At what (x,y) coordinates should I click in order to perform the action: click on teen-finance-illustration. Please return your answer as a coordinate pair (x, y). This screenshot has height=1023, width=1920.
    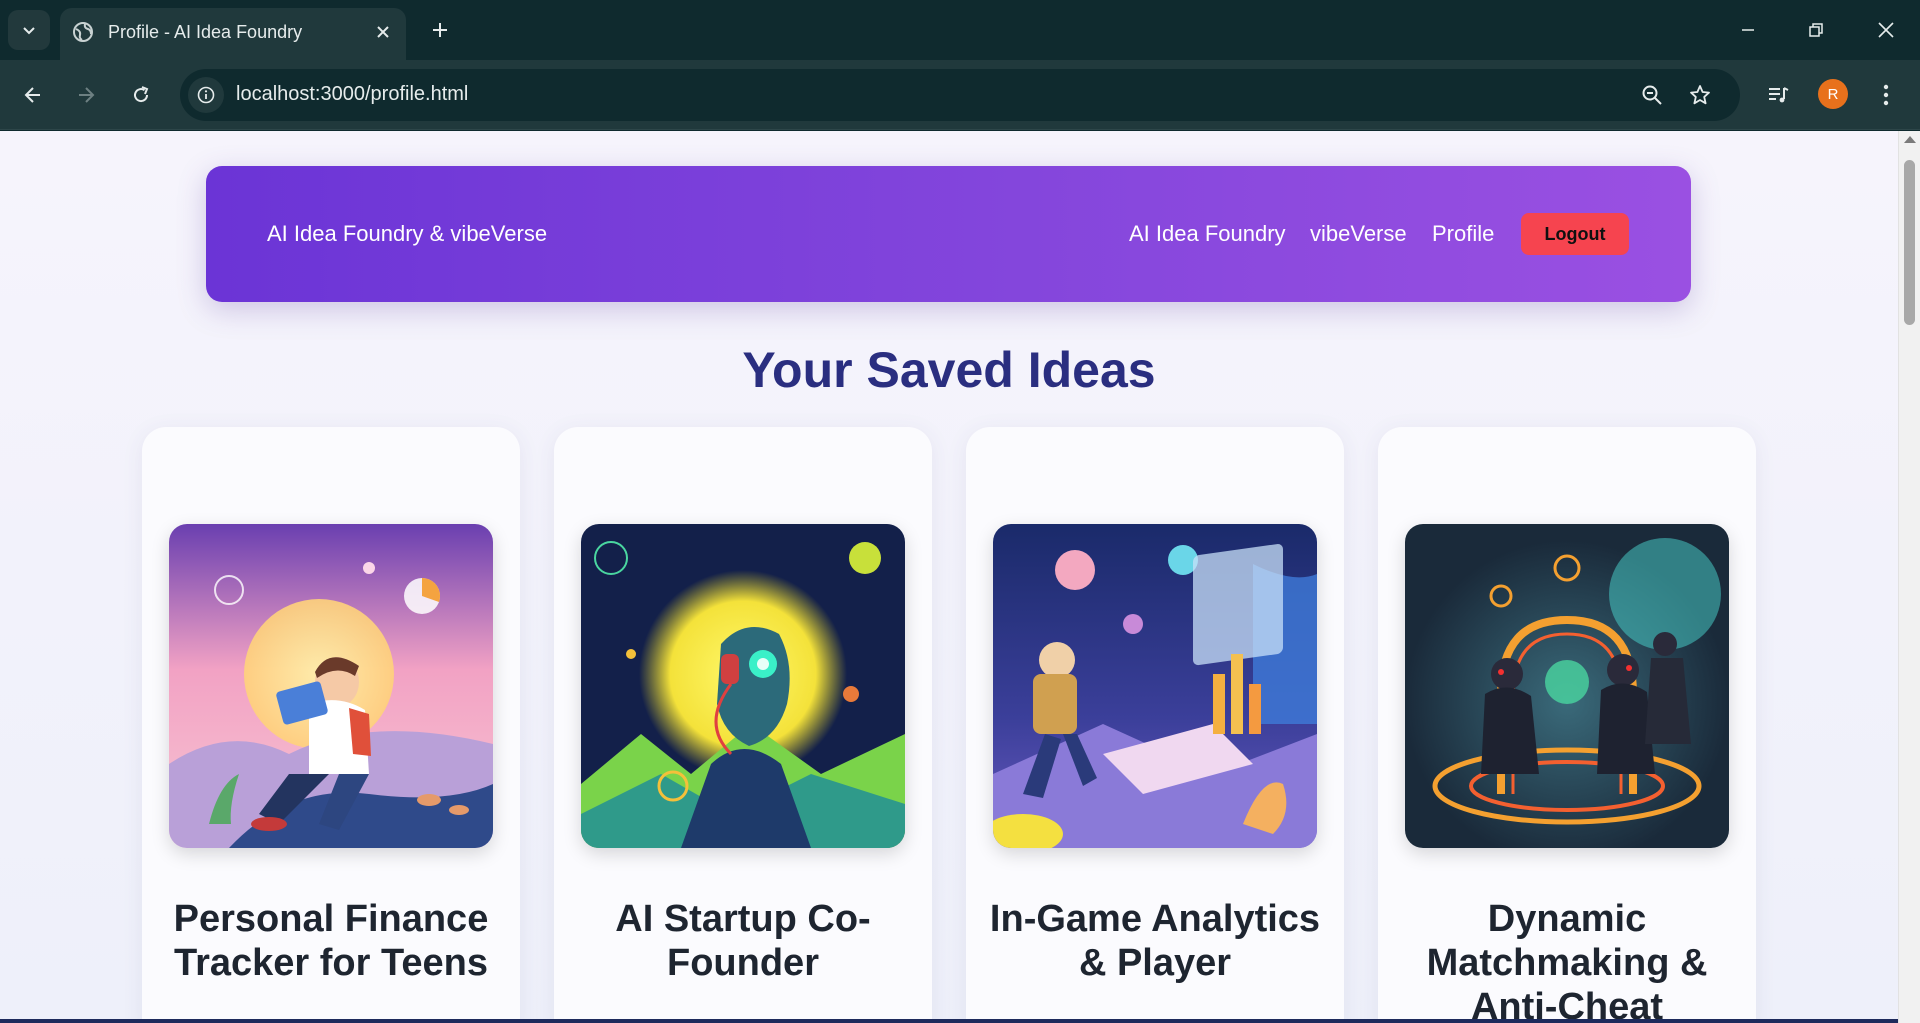
    Looking at the image, I should click on (331, 686).